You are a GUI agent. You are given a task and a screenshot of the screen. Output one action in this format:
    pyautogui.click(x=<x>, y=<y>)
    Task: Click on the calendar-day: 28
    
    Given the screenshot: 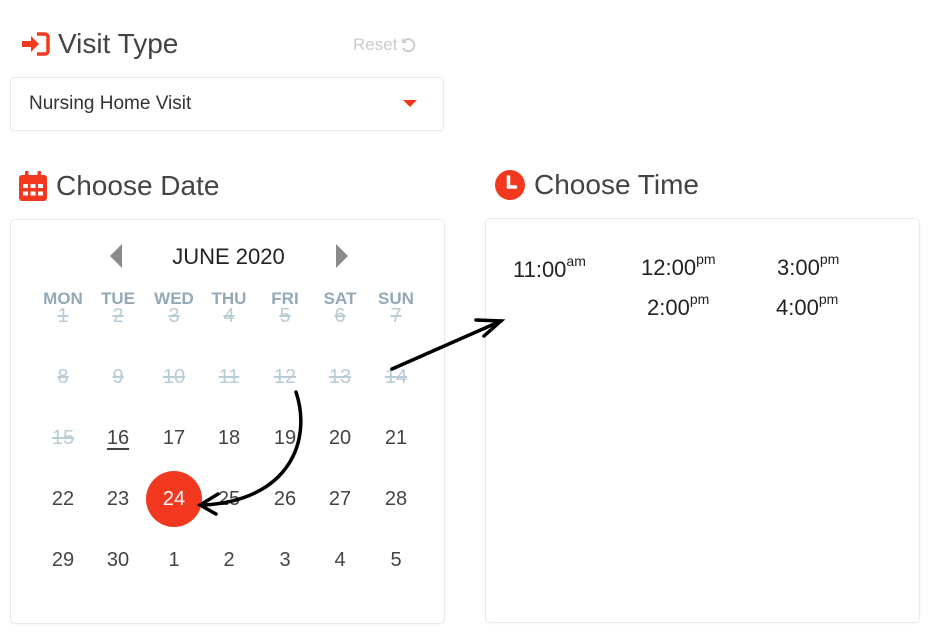 What is the action you would take?
    pyautogui.click(x=396, y=499)
    